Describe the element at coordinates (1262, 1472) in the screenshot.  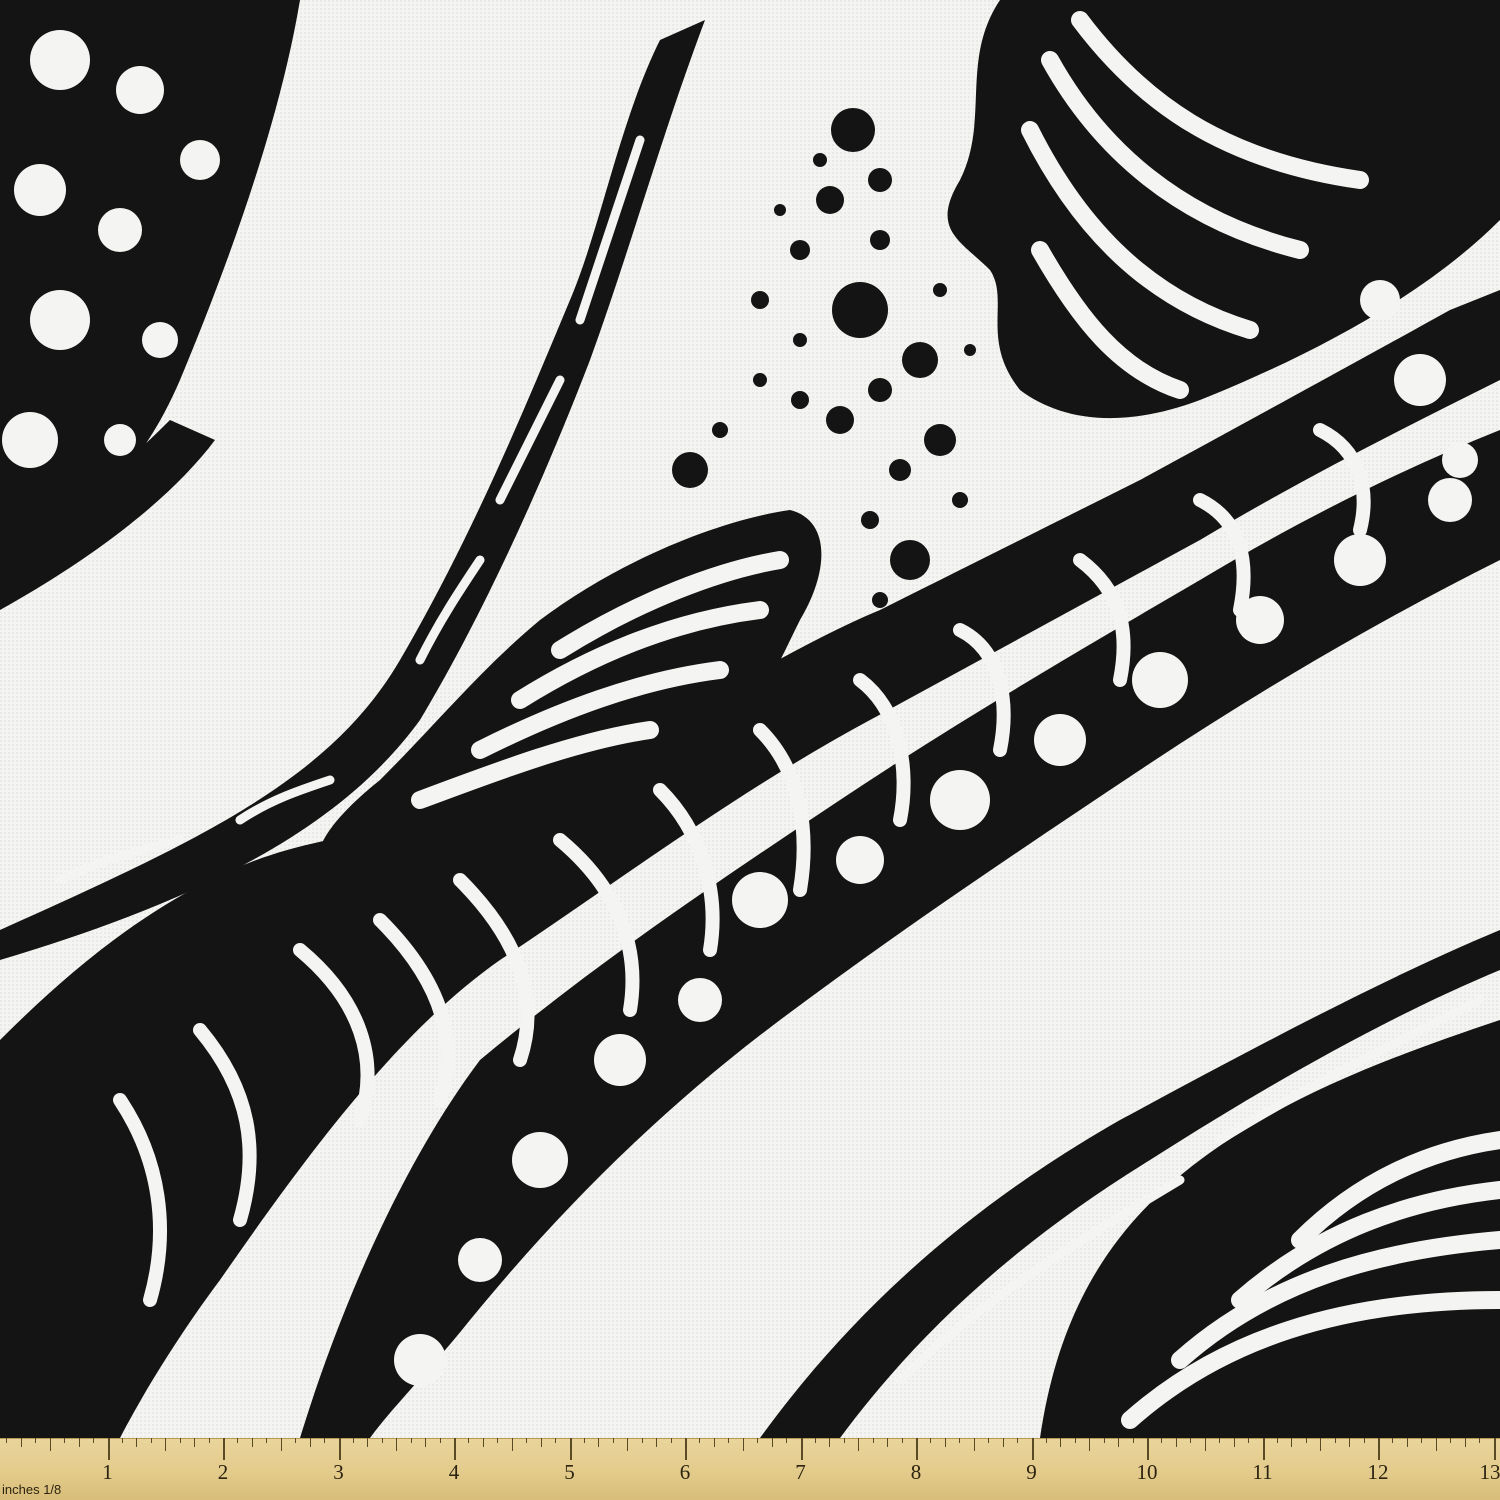
I see `ruler-number: 11` at that location.